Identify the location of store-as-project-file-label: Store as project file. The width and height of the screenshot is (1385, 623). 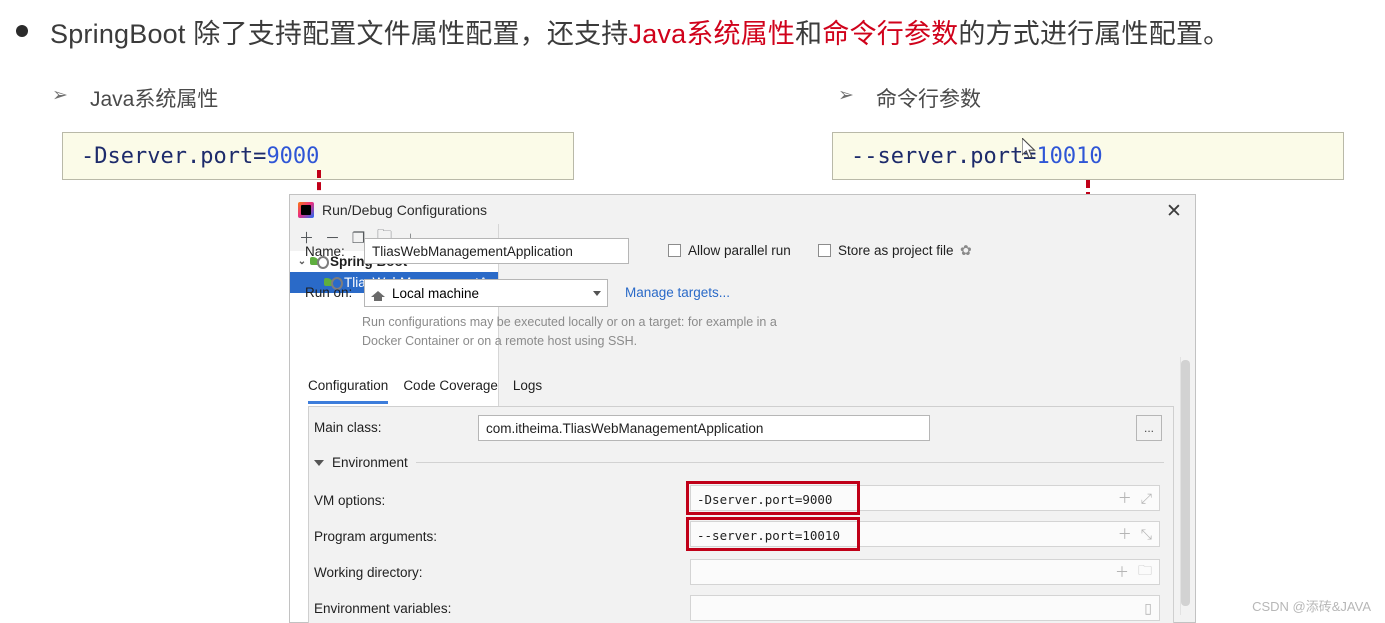
(896, 250).